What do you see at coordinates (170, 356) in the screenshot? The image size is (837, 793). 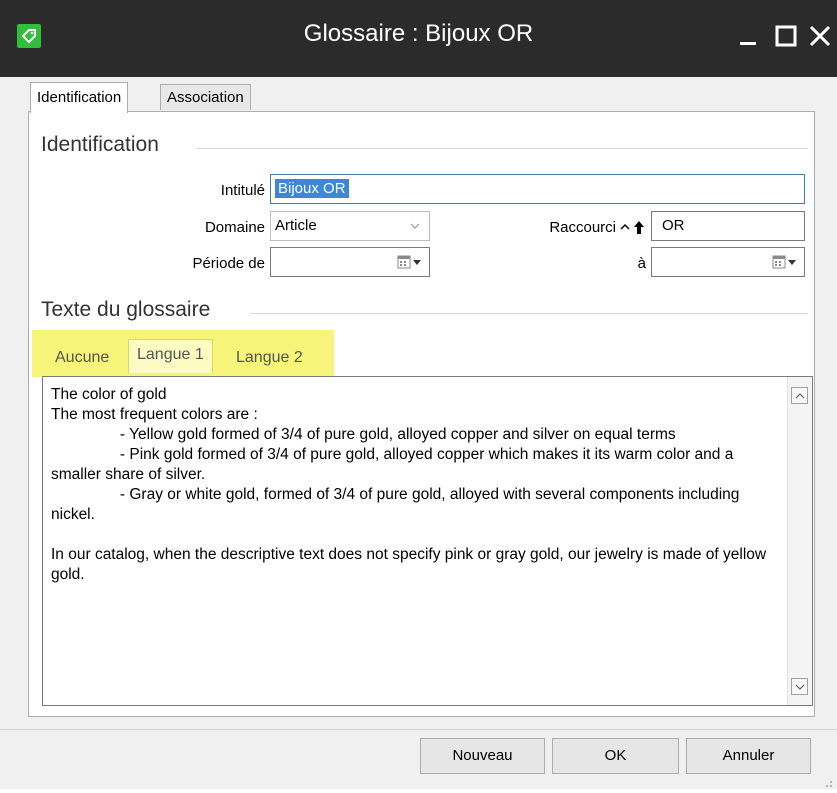 I see `tab-langue-1: Langue 1` at bounding box center [170, 356].